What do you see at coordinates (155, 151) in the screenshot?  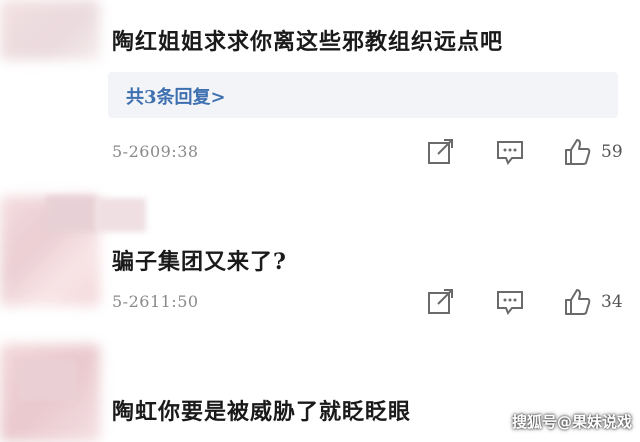 I see `comment-timestamp: 5-2609:38` at bounding box center [155, 151].